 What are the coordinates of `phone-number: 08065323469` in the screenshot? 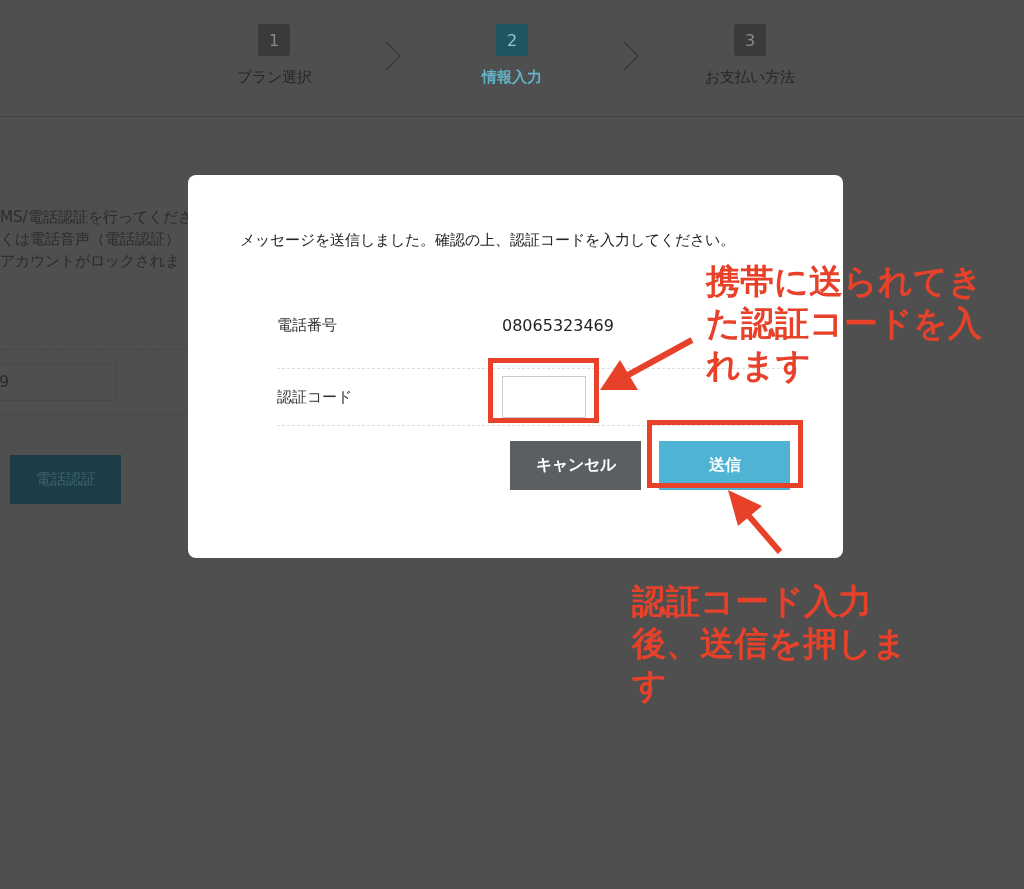 It's located at (558, 325).